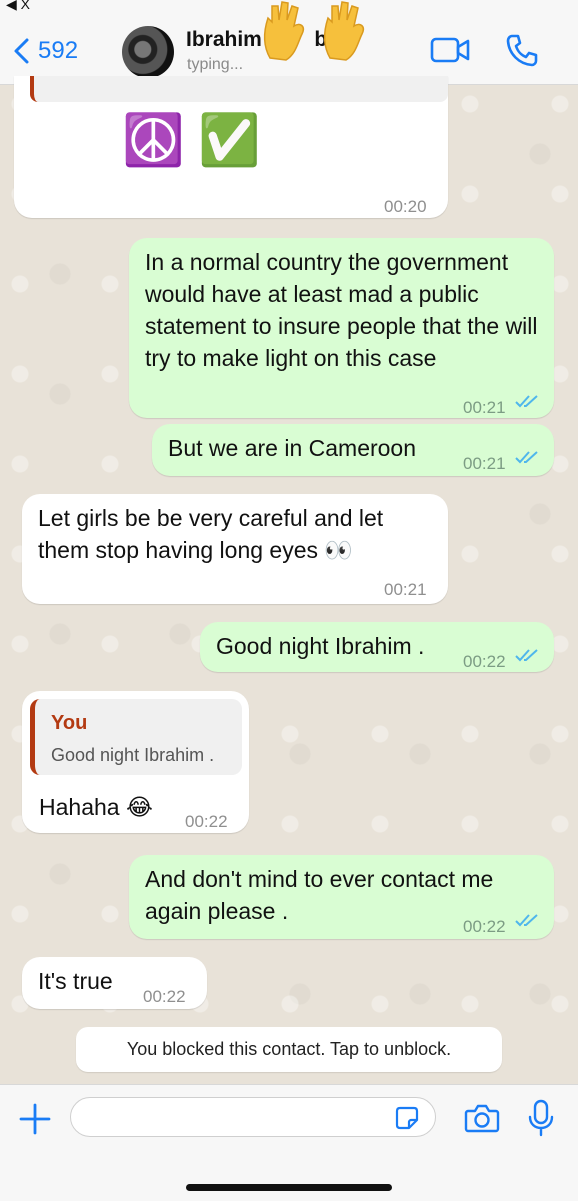 The image size is (578, 1201). I want to click on microphone-icon, so click(541, 1118).